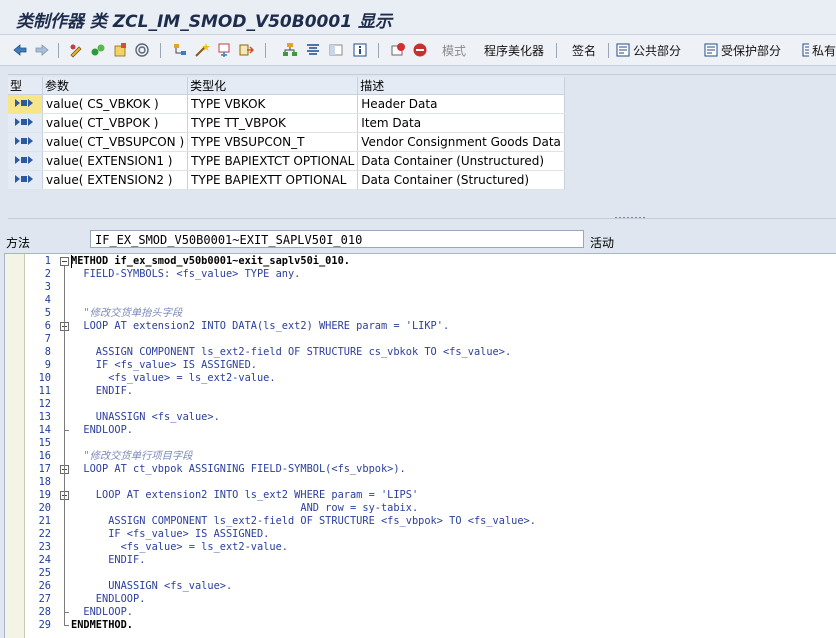  I want to click on code-line: 15, so click(430, 443).